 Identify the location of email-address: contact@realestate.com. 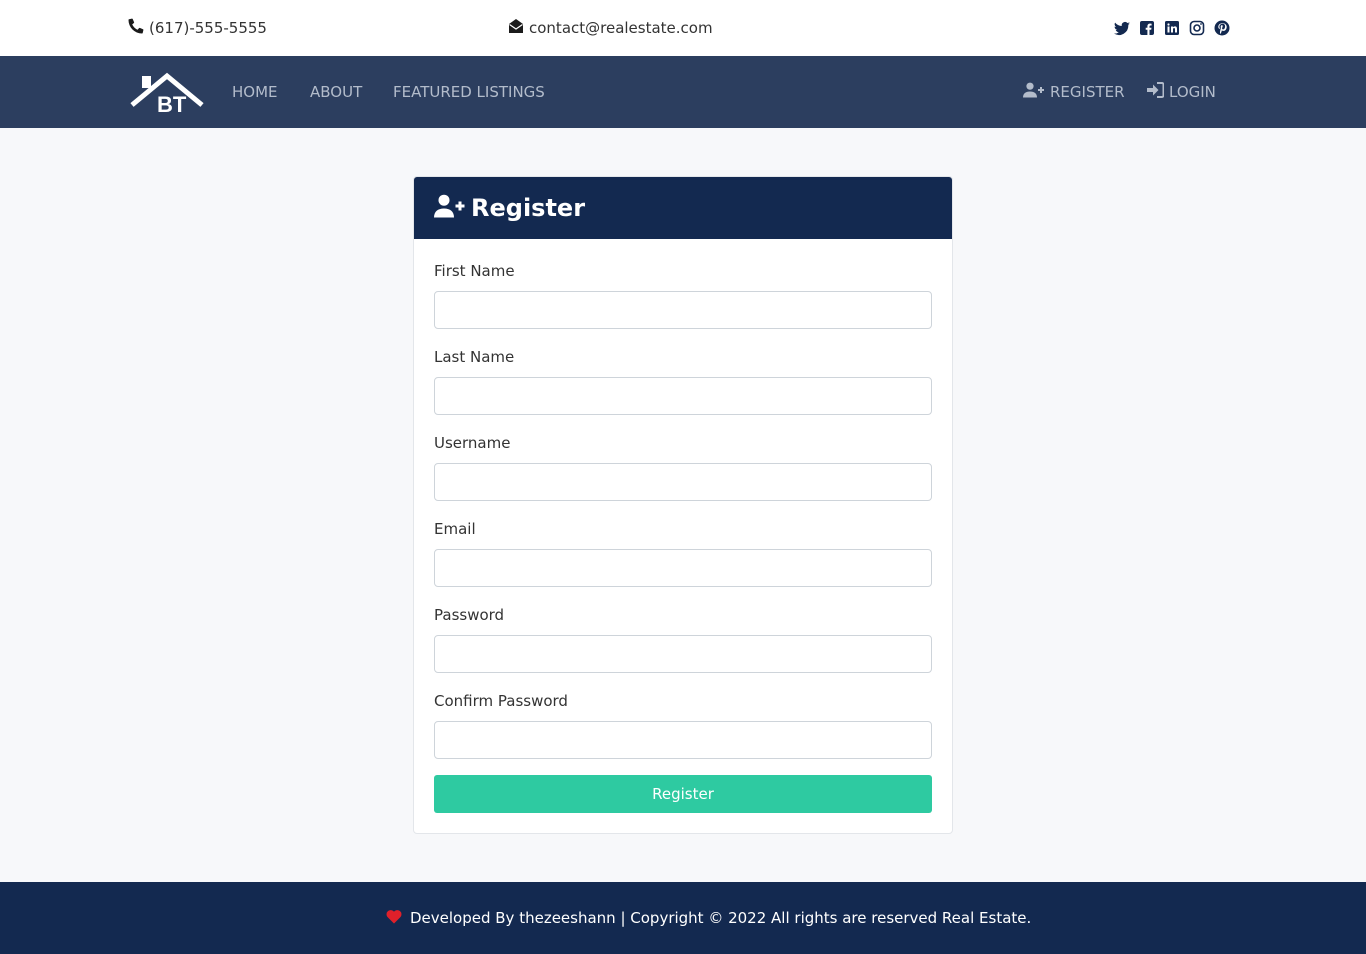
(621, 28).